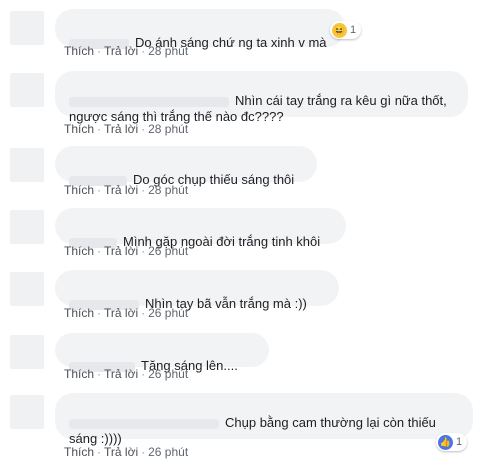 This screenshot has height=470, width=499. Describe the element at coordinates (339, 30) in the screenshot. I see `haha-icon: 😆` at that location.